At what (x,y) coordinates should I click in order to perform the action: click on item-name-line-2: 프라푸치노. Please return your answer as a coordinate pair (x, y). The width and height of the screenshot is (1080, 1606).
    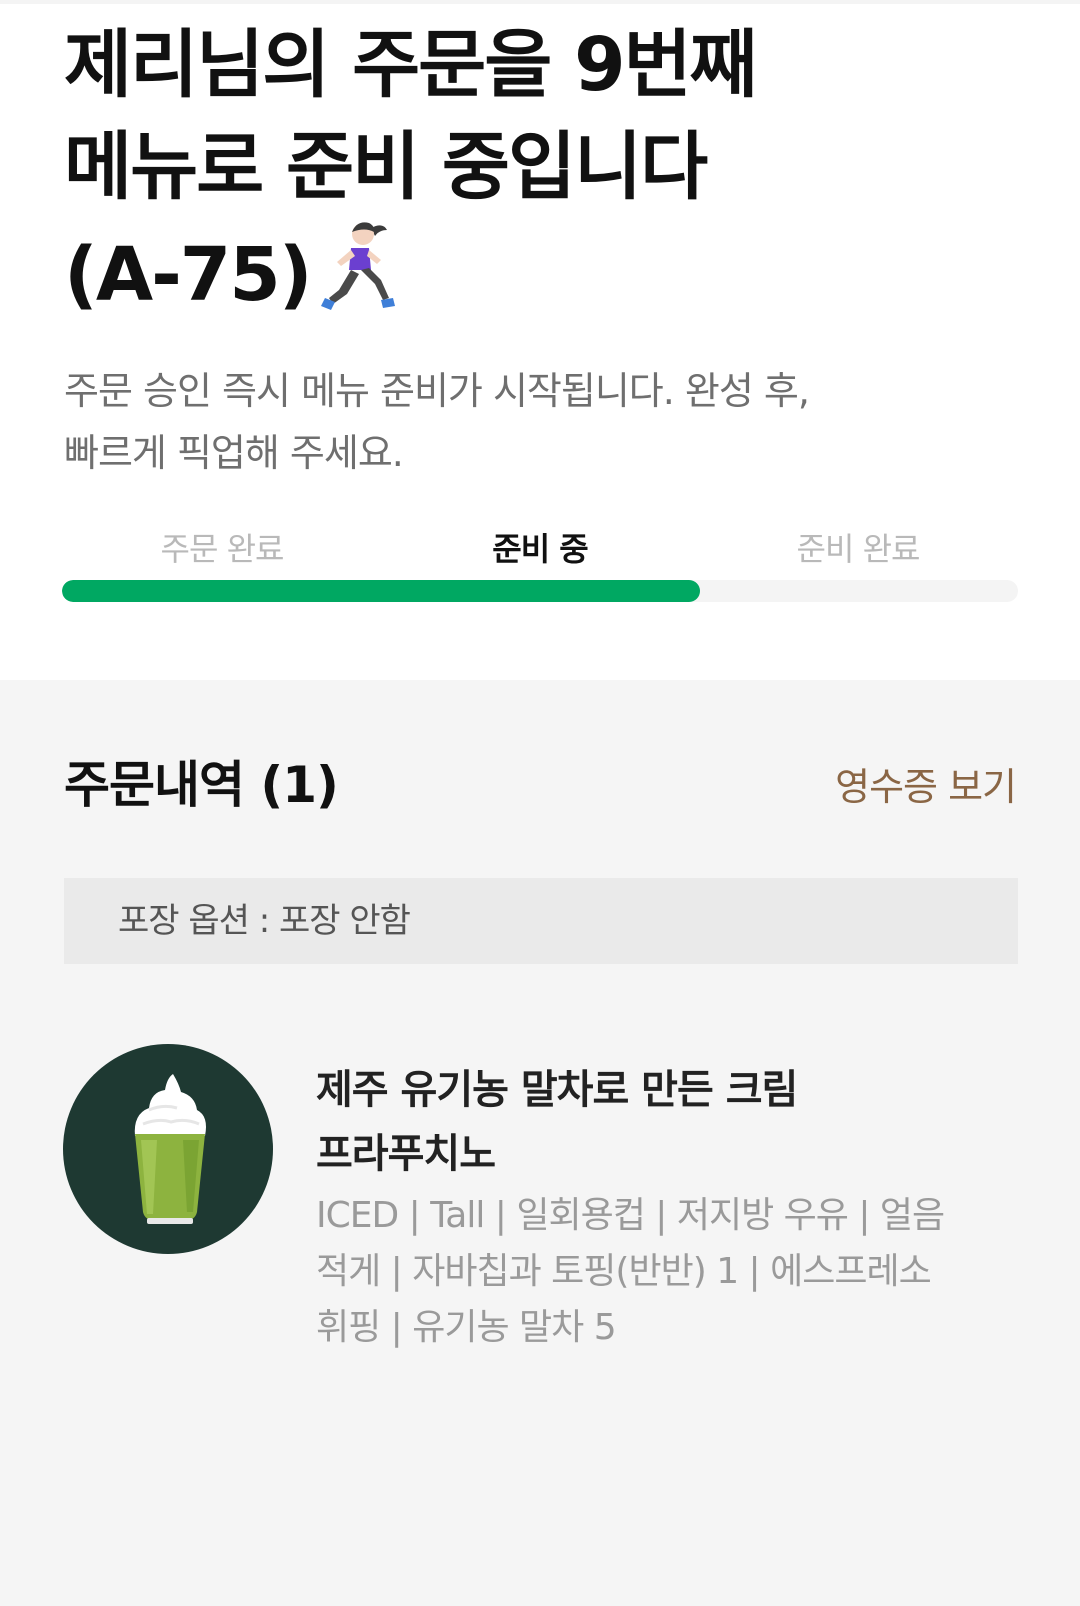
    Looking at the image, I should click on (406, 1154).